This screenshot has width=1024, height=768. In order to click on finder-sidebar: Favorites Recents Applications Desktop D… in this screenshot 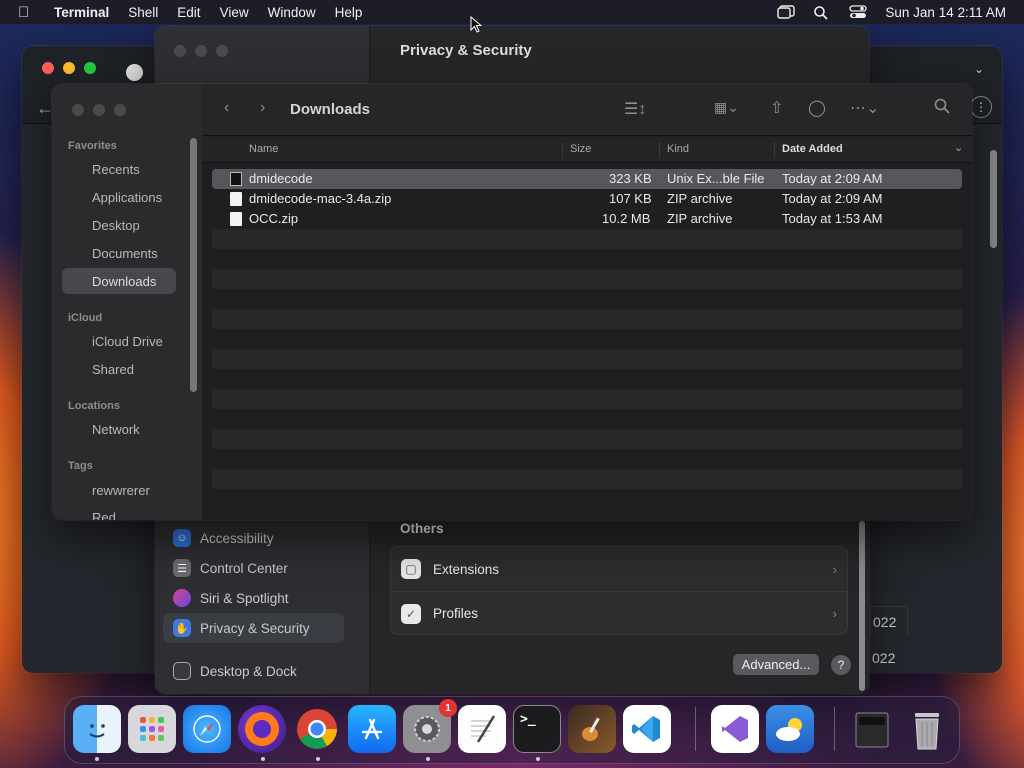, I will do `click(127, 302)`.